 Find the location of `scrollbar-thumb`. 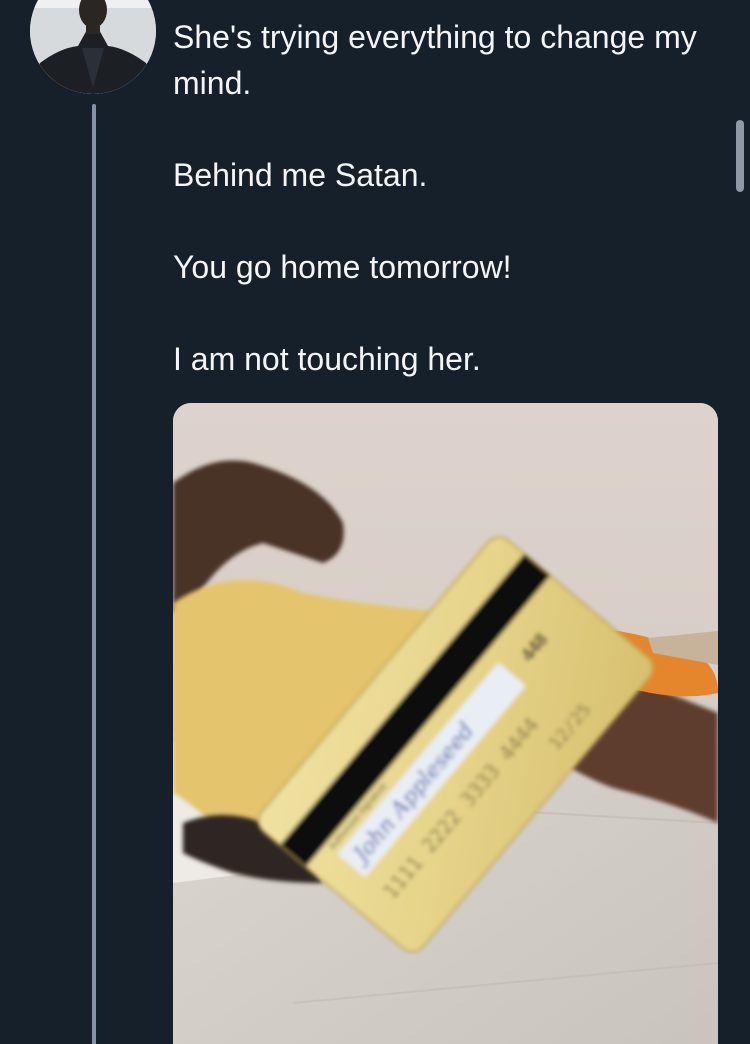

scrollbar-thumb is located at coordinates (740, 156).